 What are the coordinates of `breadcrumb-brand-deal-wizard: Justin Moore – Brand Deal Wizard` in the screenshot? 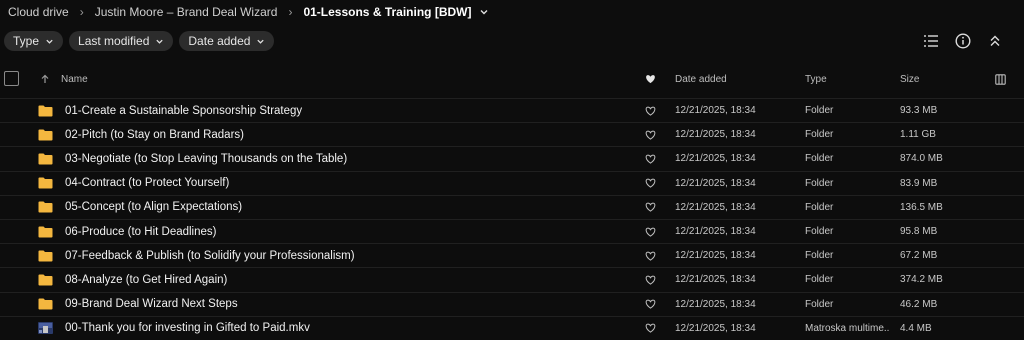 It's located at (186, 12).